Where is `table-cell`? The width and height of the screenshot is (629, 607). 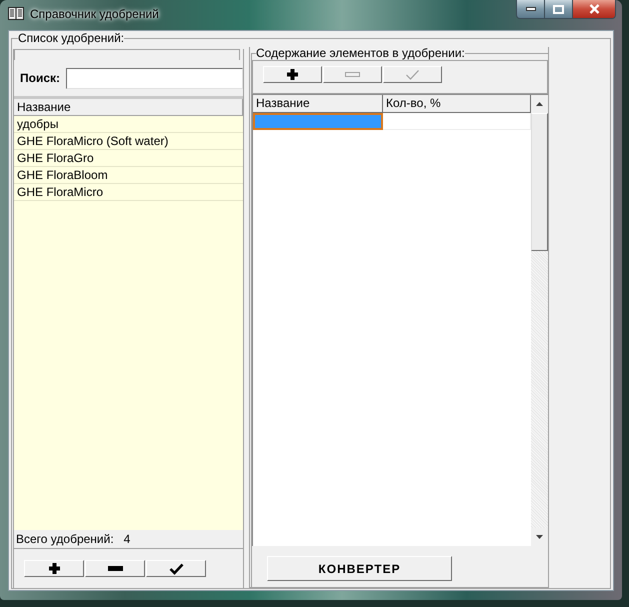
table-cell is located at coordinates (318, 121).